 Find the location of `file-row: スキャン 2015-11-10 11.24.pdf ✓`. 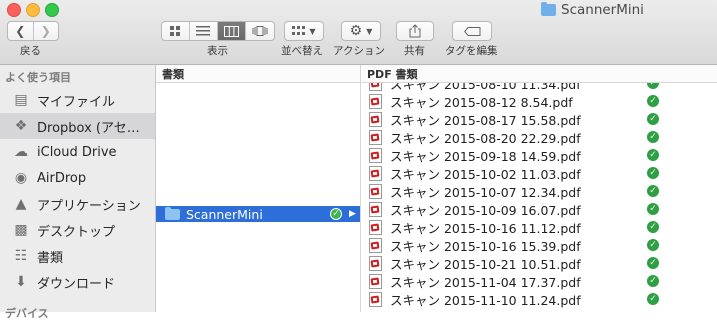

file-row: スキャン 2015-11-10 11.24.pdf ✓ is located at coordinates (539, 299).